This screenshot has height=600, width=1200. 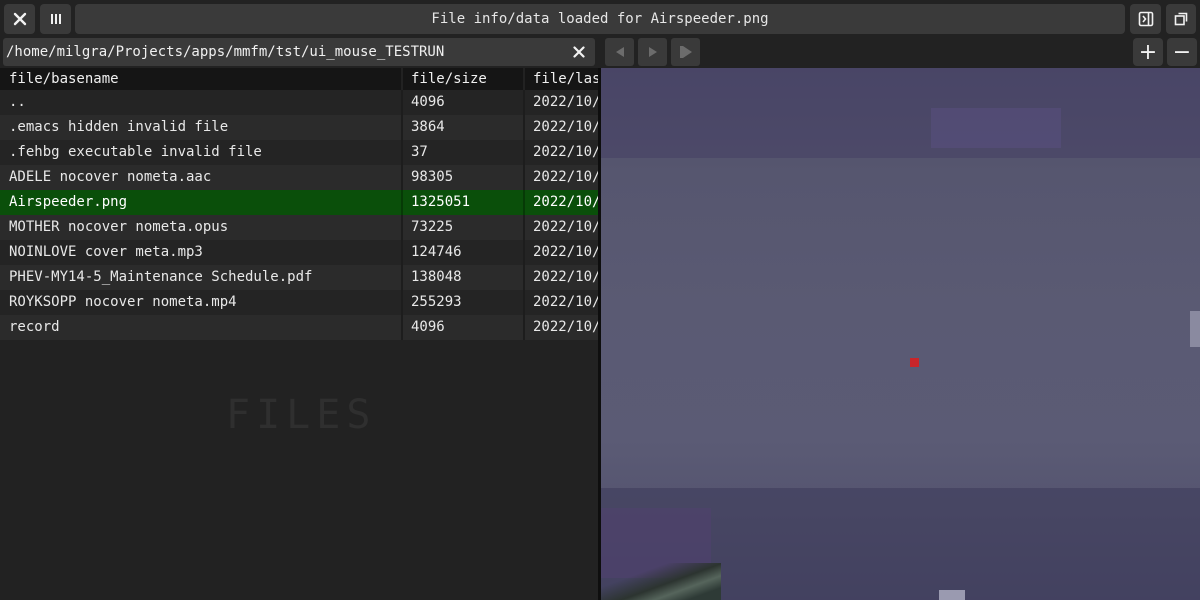 I want to click on file-basename: ROYKSOPP nocover nometa.mp4, so click(x=123, y=302).